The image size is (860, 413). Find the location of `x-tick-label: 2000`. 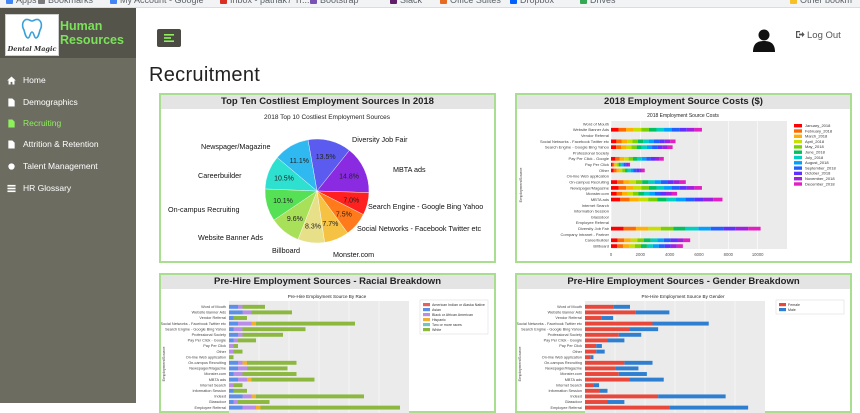

x-tick-label: 2000 is located at coordinates (641, 254).